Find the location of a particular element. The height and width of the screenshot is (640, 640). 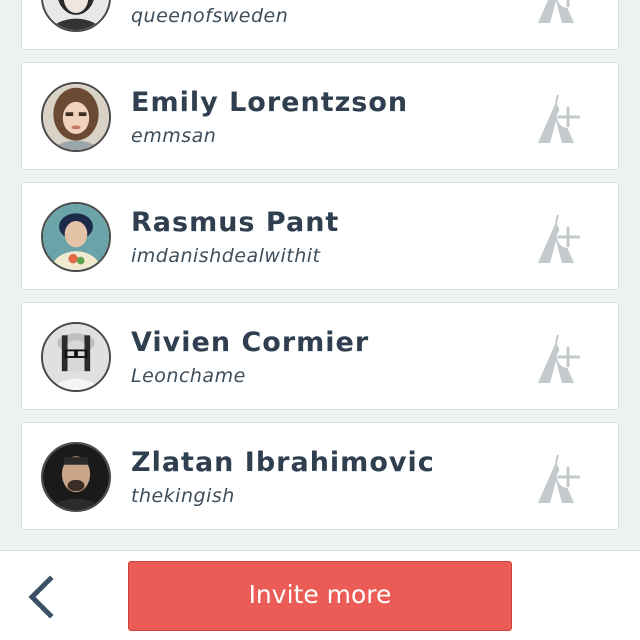

avatar-man-glasses-icon is located at coordinates (76, 357).